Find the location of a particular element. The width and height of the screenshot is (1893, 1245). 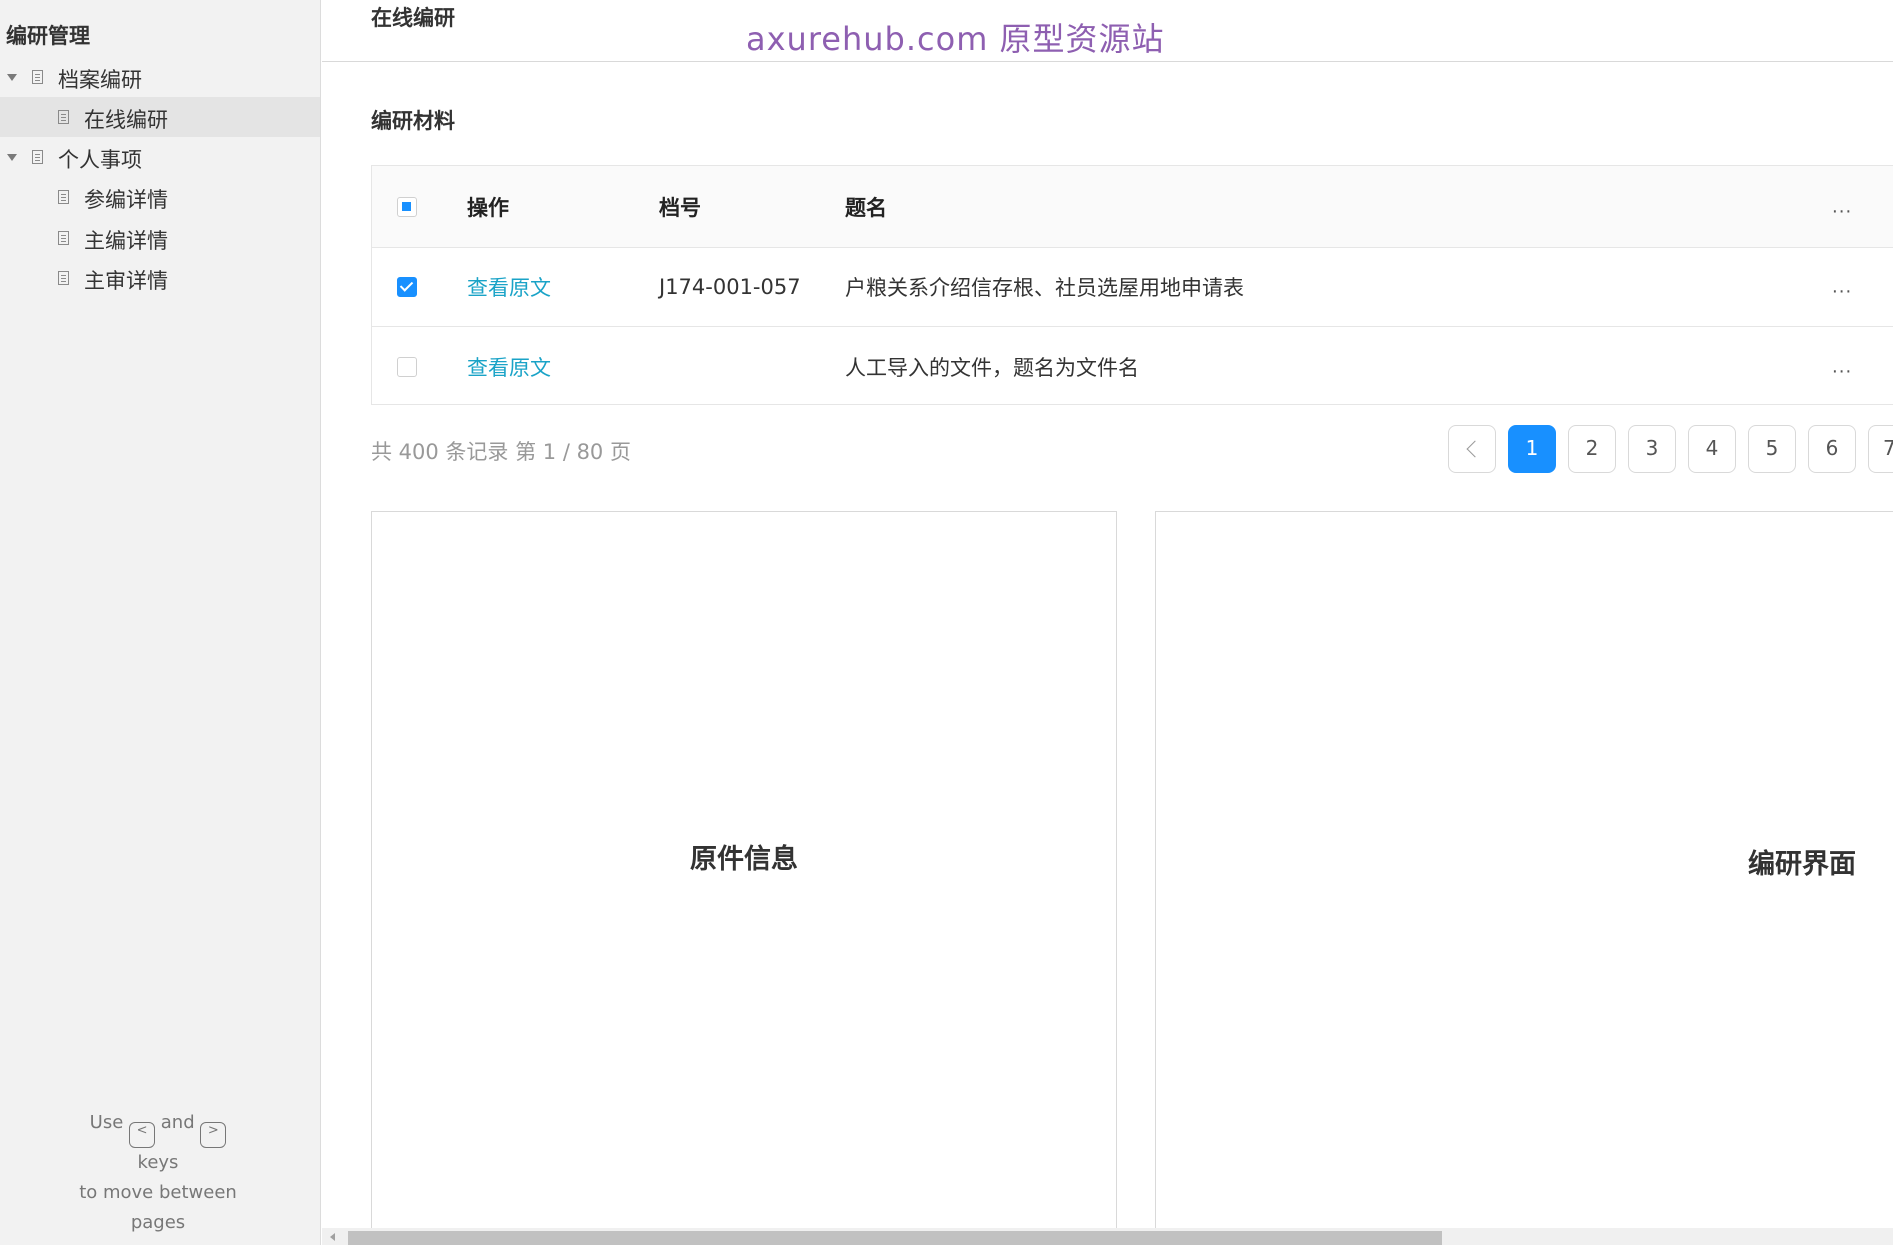

sidebar-item-label: 参编详情 is located at coordinates (126, 200).